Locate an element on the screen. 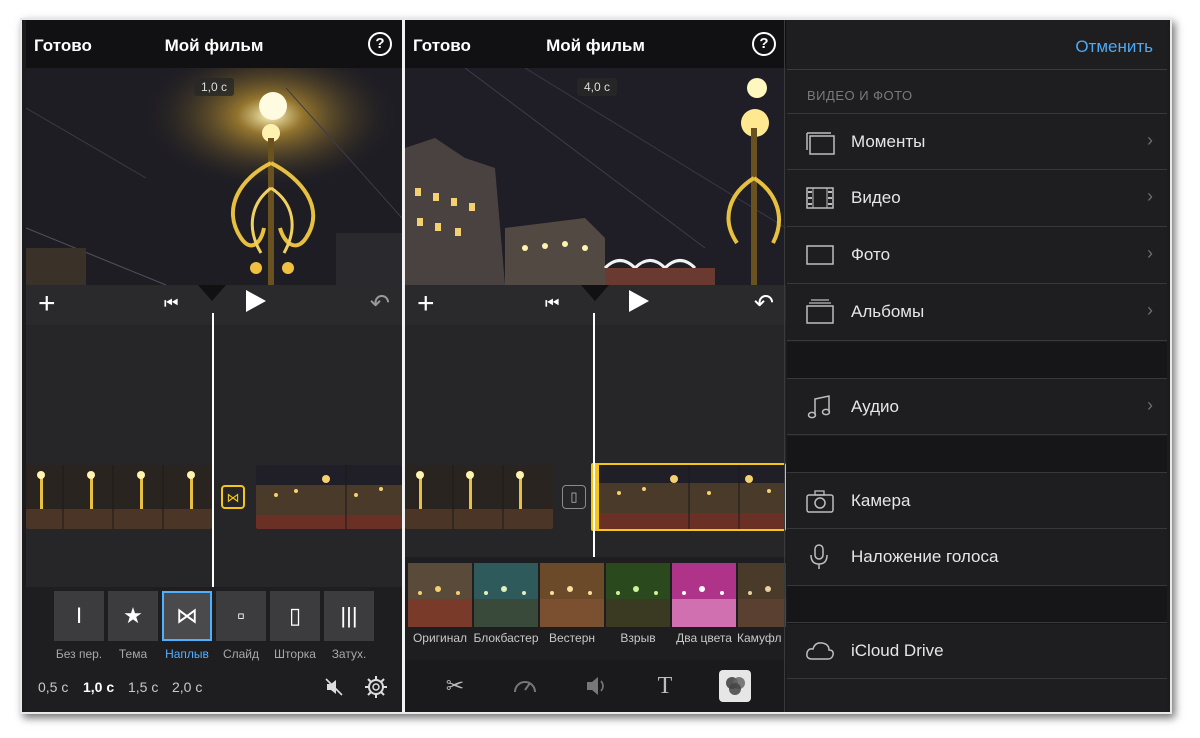 The height and width of the screenshot is (738, 1200). albums-icon is located at coordinates (820, 311).